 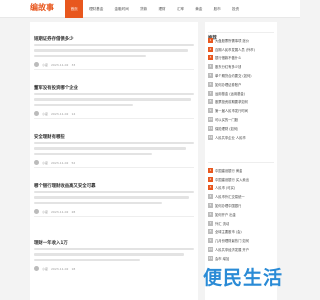 I want to click on sidebar-item: 10 可以买的一门股, so click(x=241, y=119).